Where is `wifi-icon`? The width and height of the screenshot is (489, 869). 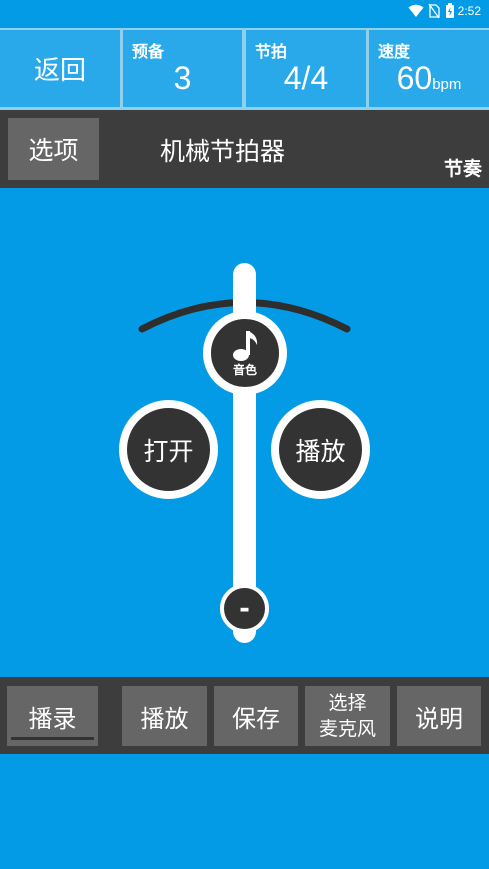
wifi-icon is located at coordinates (416, 10).